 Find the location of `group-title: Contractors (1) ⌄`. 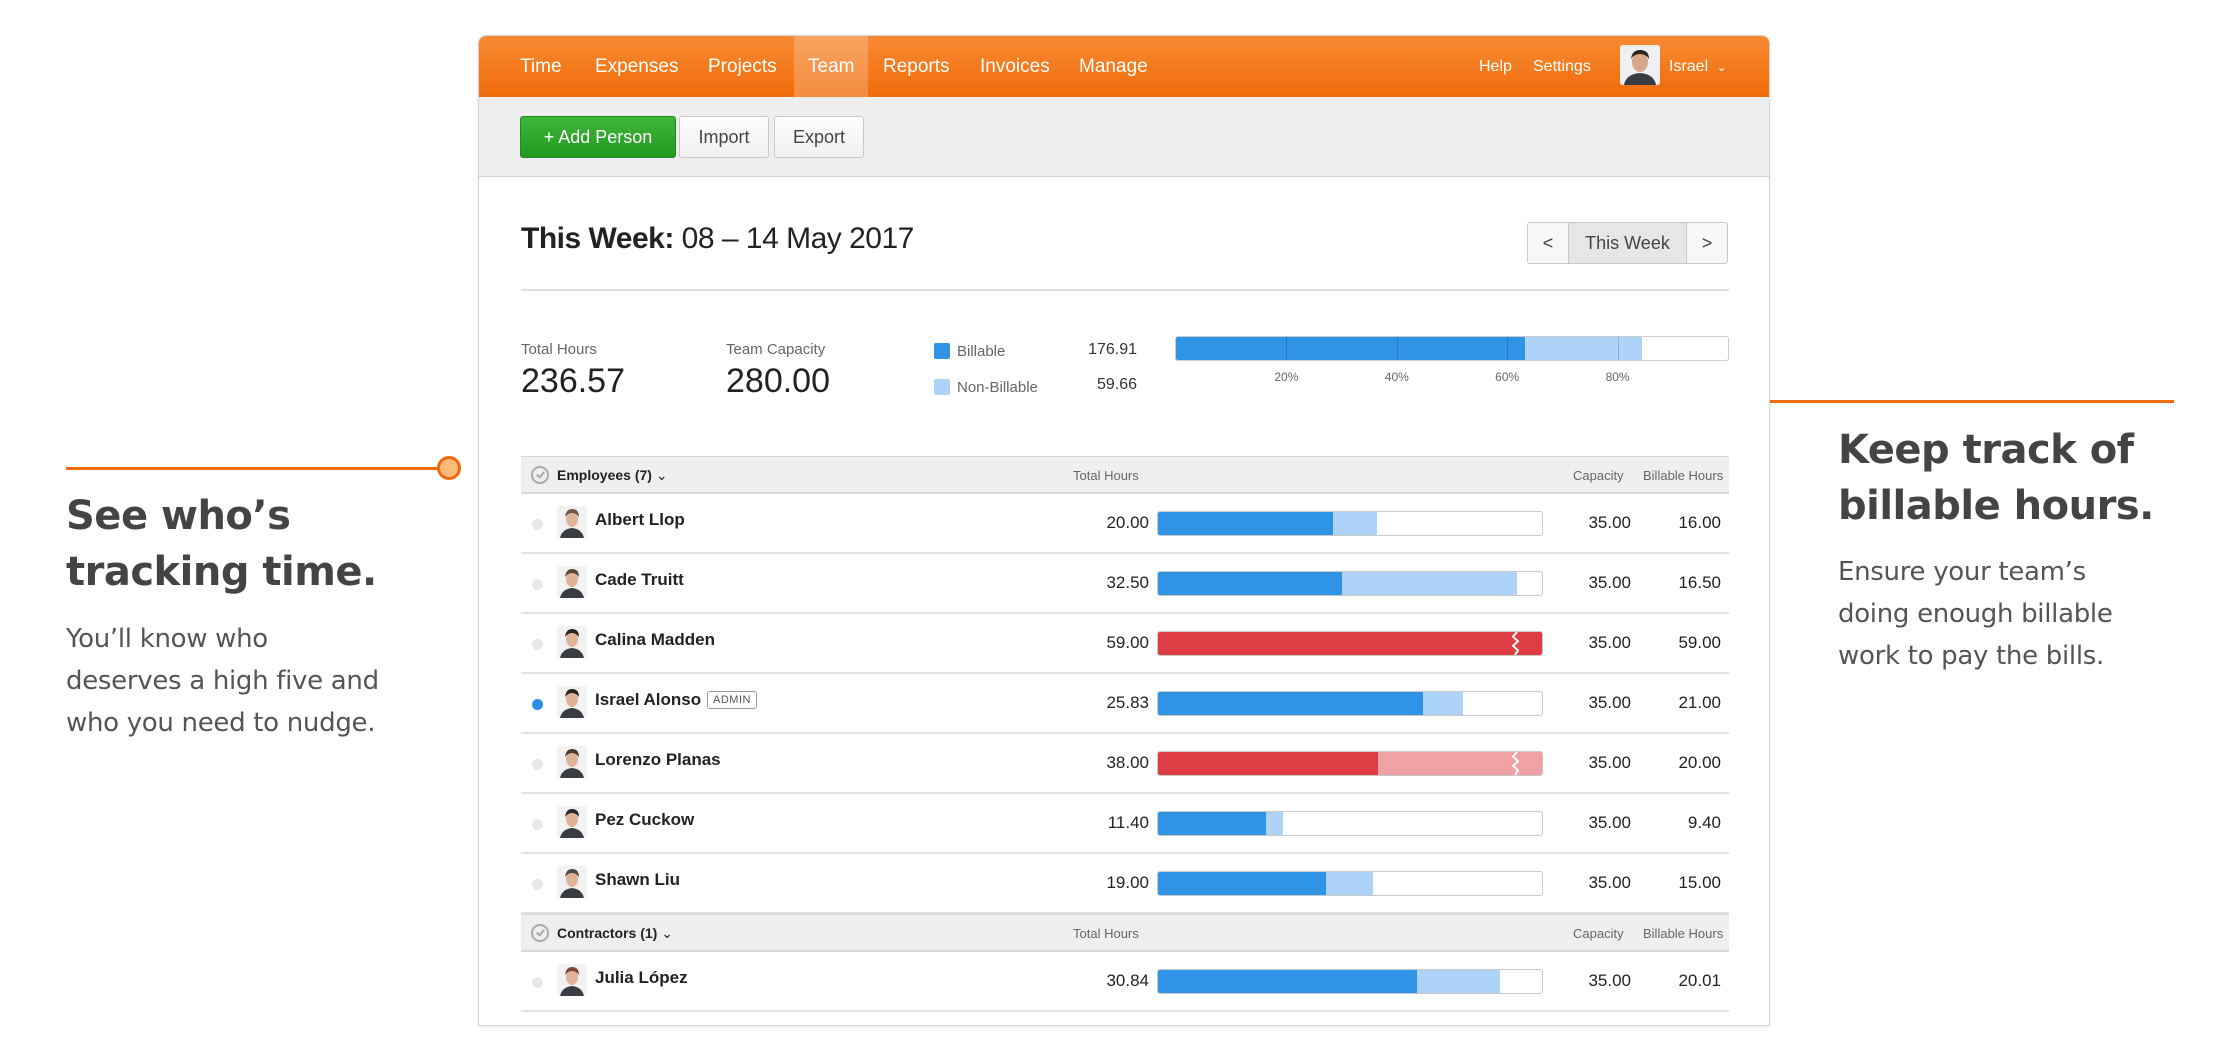

group-title: Contractors (1) ⌄ is located at coordinates (615, 933).